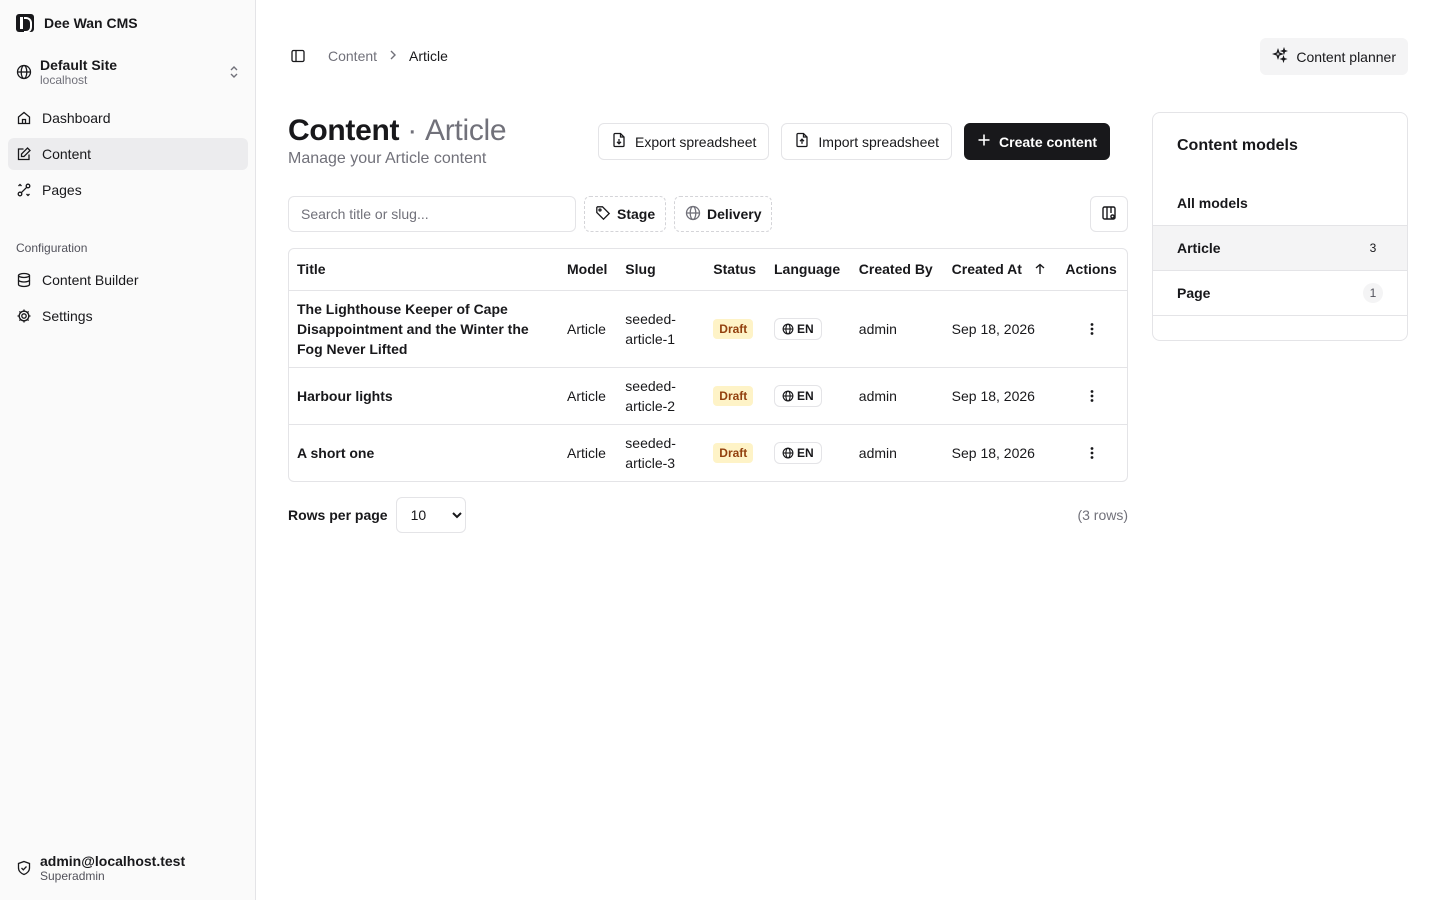  What do you see at coordinates (1346, 56) in the screenshot?
I see `content-planner-label: Content planner` at bounding box center [1346, 56].